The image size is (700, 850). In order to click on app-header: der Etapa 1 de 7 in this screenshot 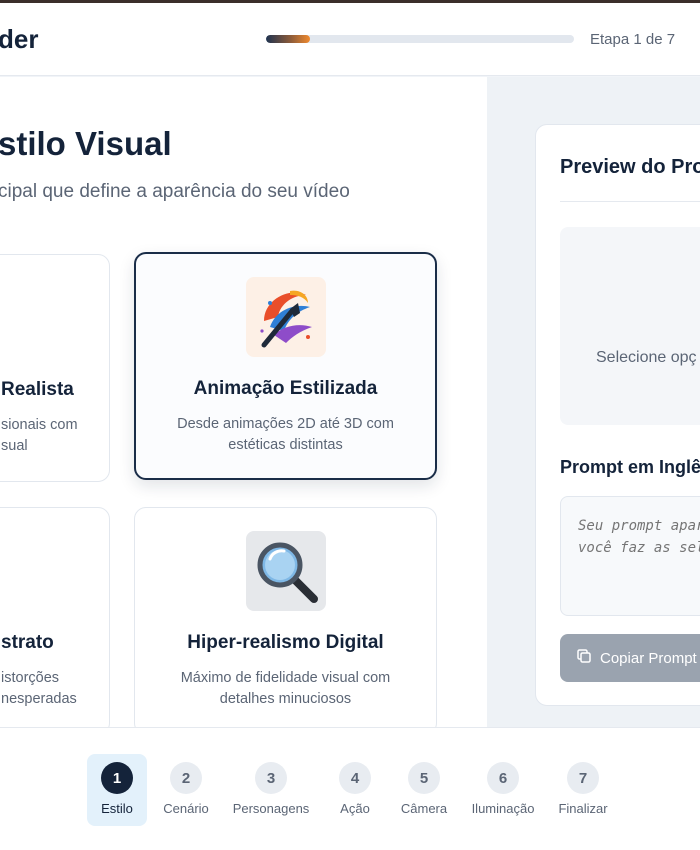, I will do `click(350, 39)`.